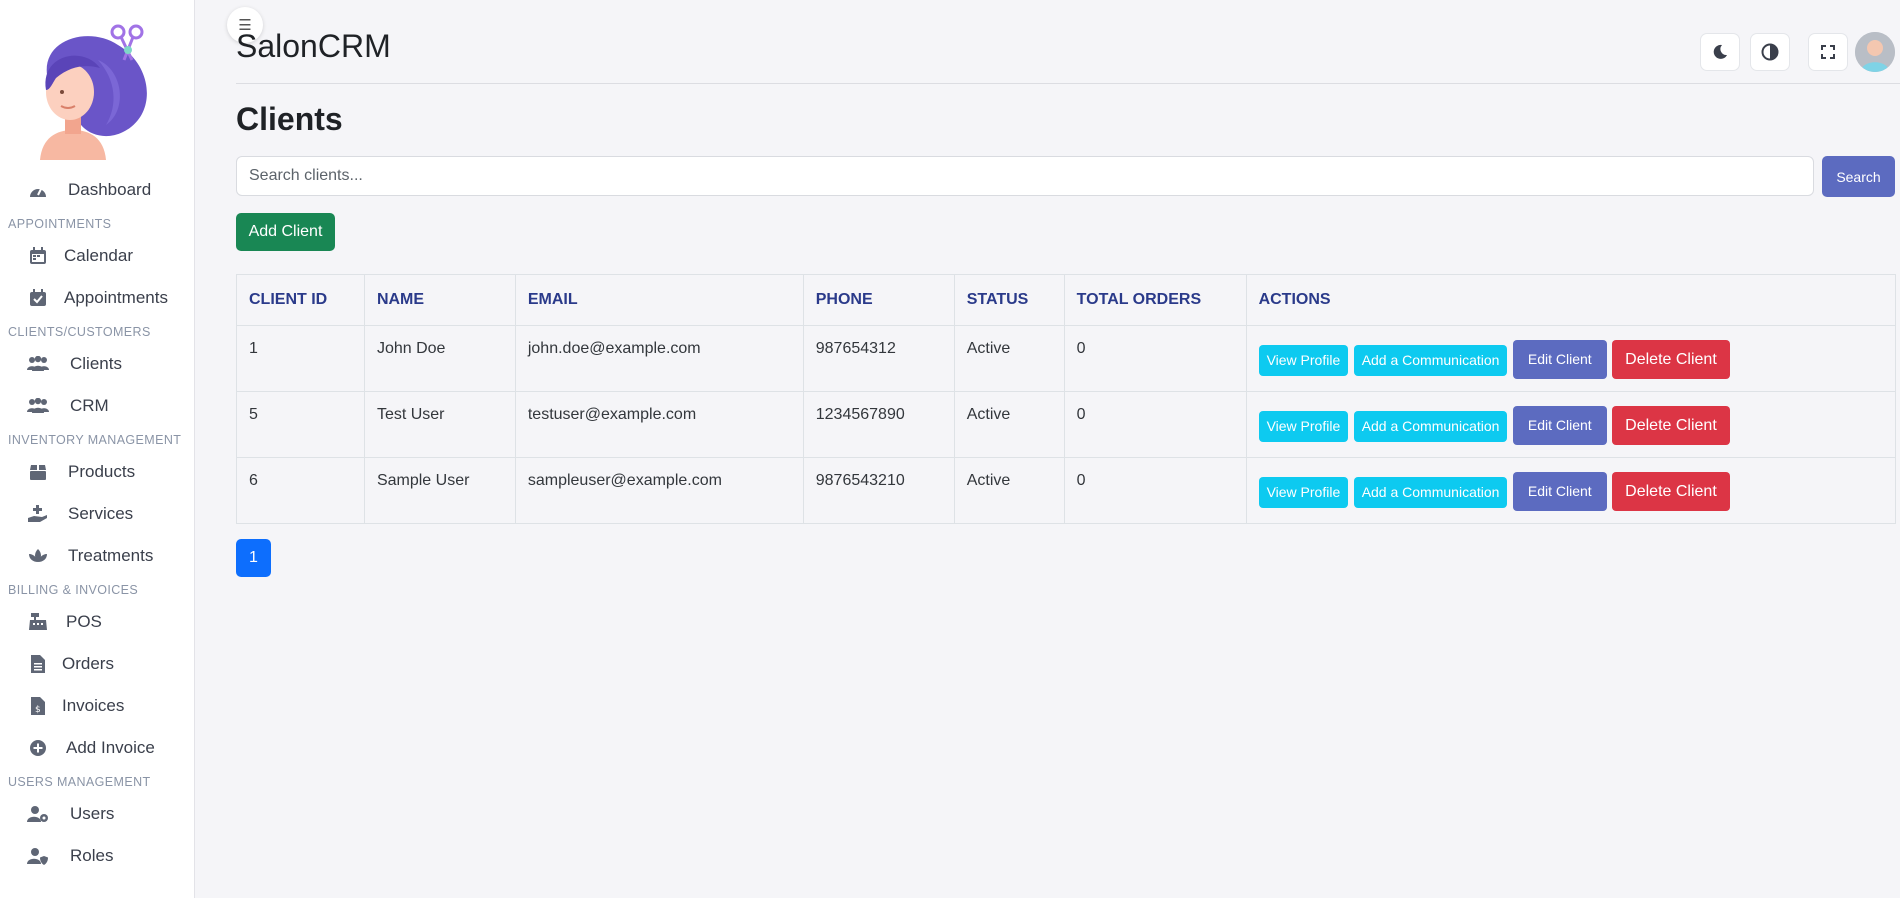 The width and height of the screenshot is (1900, 898). Describe the element at coordinates (110, 189) in the screenshot. I see `sidebar-item-label: Dashboard` at that location.